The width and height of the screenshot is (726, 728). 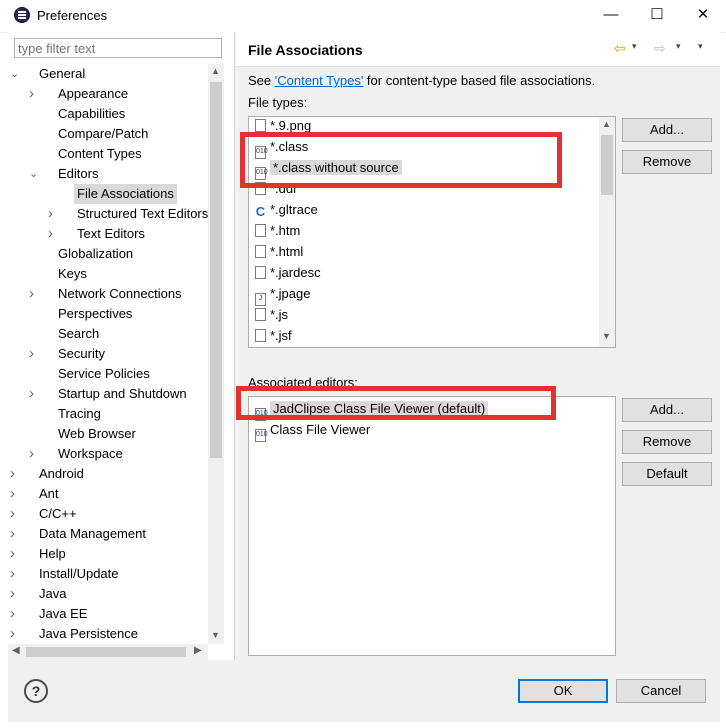 I want to click on back-arrow-icon: ⇦, so click(x=620, y=48).